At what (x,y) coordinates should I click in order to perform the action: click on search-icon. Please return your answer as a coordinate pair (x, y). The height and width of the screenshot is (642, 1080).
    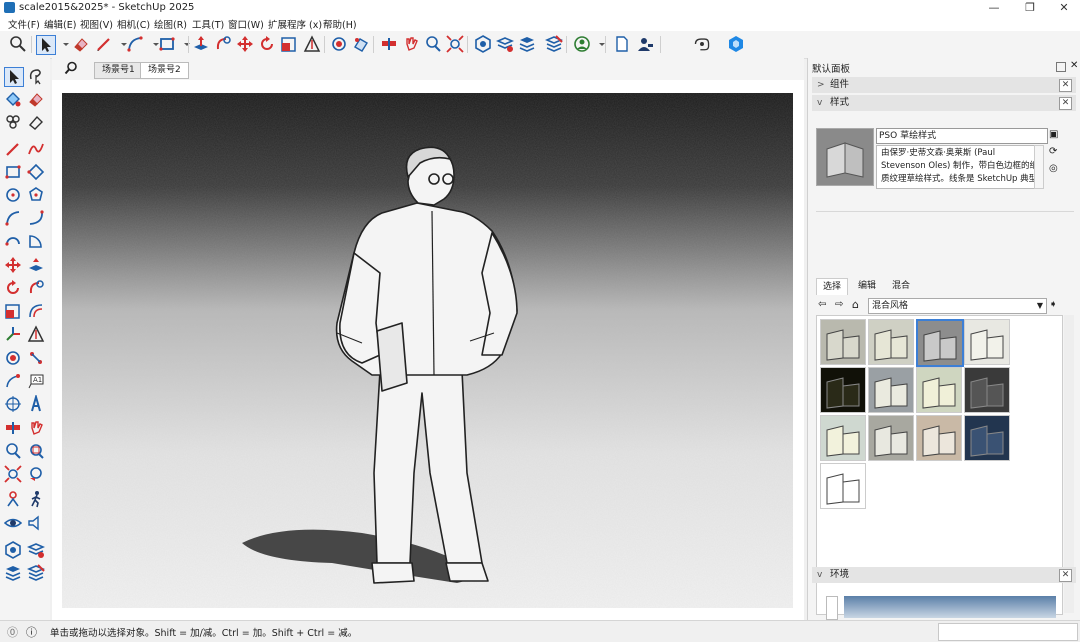
    Looking at the image, I should click on (71, 68).